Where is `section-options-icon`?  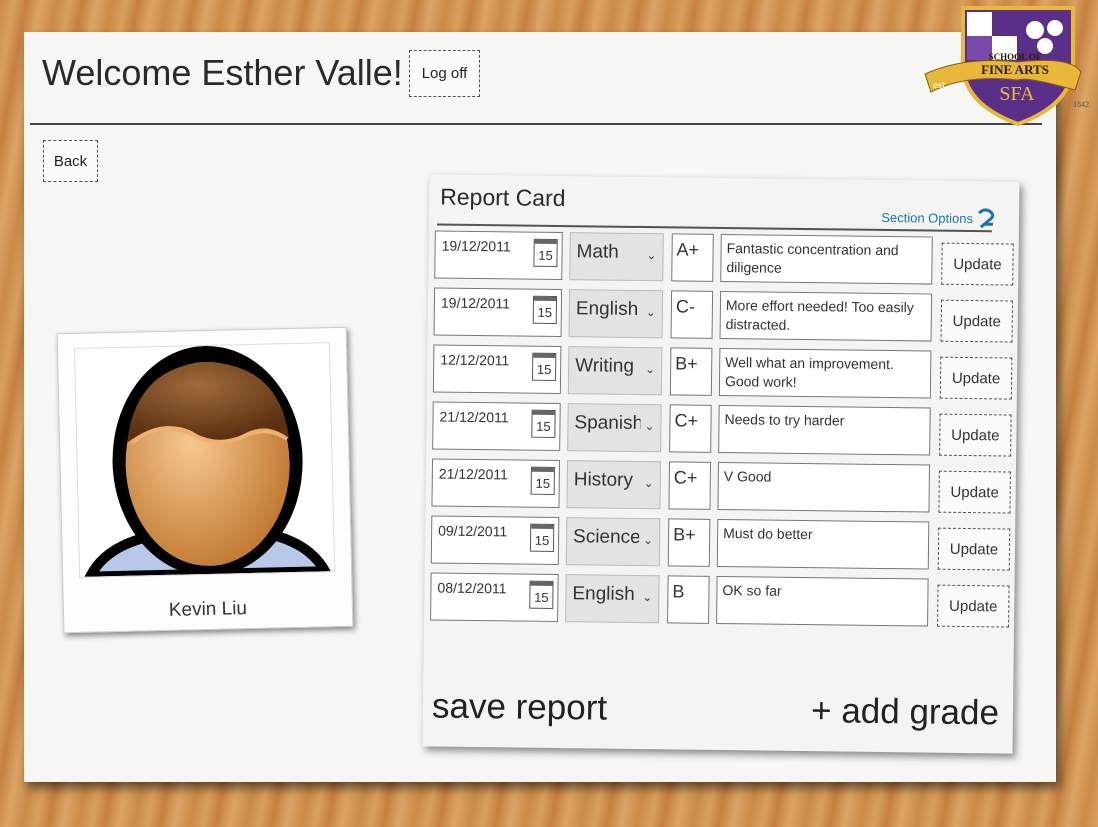
section-options-icon is located at coordinates (986, 218).